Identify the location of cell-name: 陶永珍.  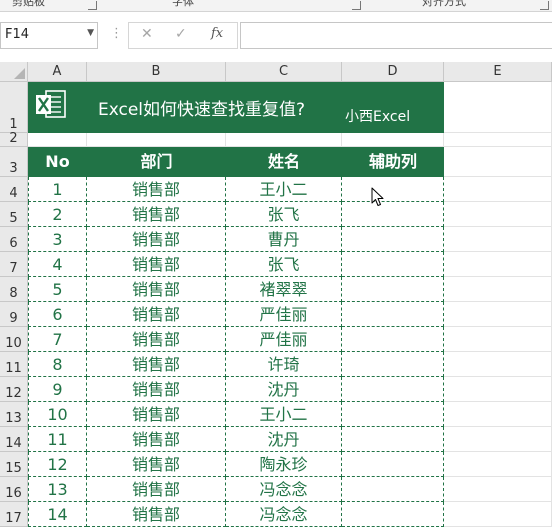
(284, 464).